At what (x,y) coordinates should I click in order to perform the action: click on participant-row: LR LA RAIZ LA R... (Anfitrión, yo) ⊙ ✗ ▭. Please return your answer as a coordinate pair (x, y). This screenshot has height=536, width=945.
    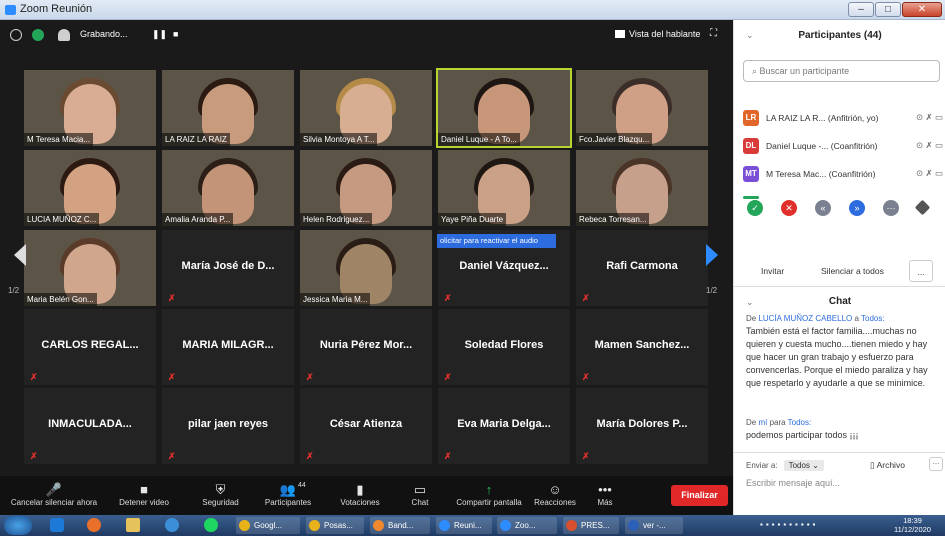
    Looking at the image, I should click on (843, 118).